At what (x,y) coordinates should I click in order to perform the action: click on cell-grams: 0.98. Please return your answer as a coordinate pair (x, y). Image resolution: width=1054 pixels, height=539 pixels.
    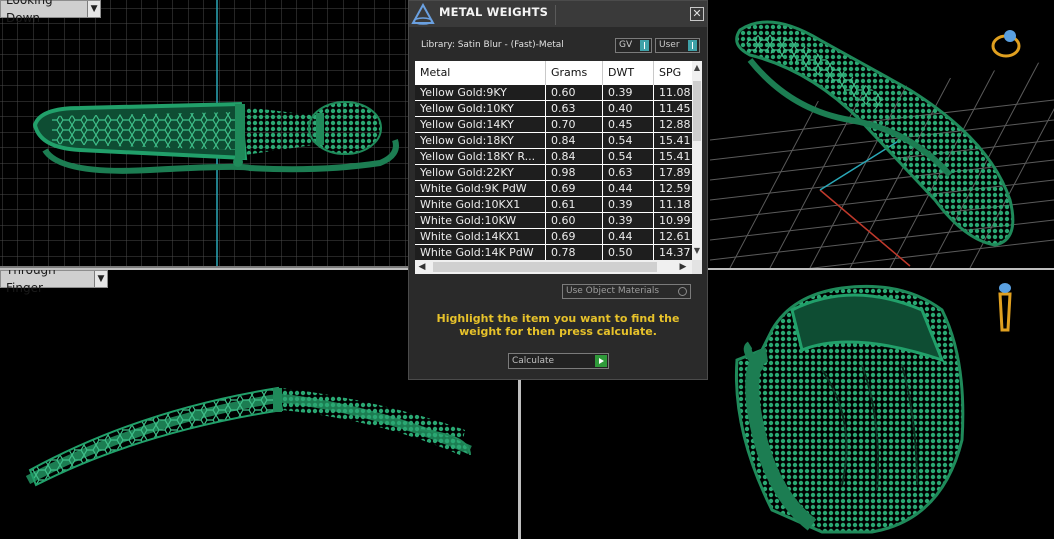
    Looking at the image, I should click on (574, 172).